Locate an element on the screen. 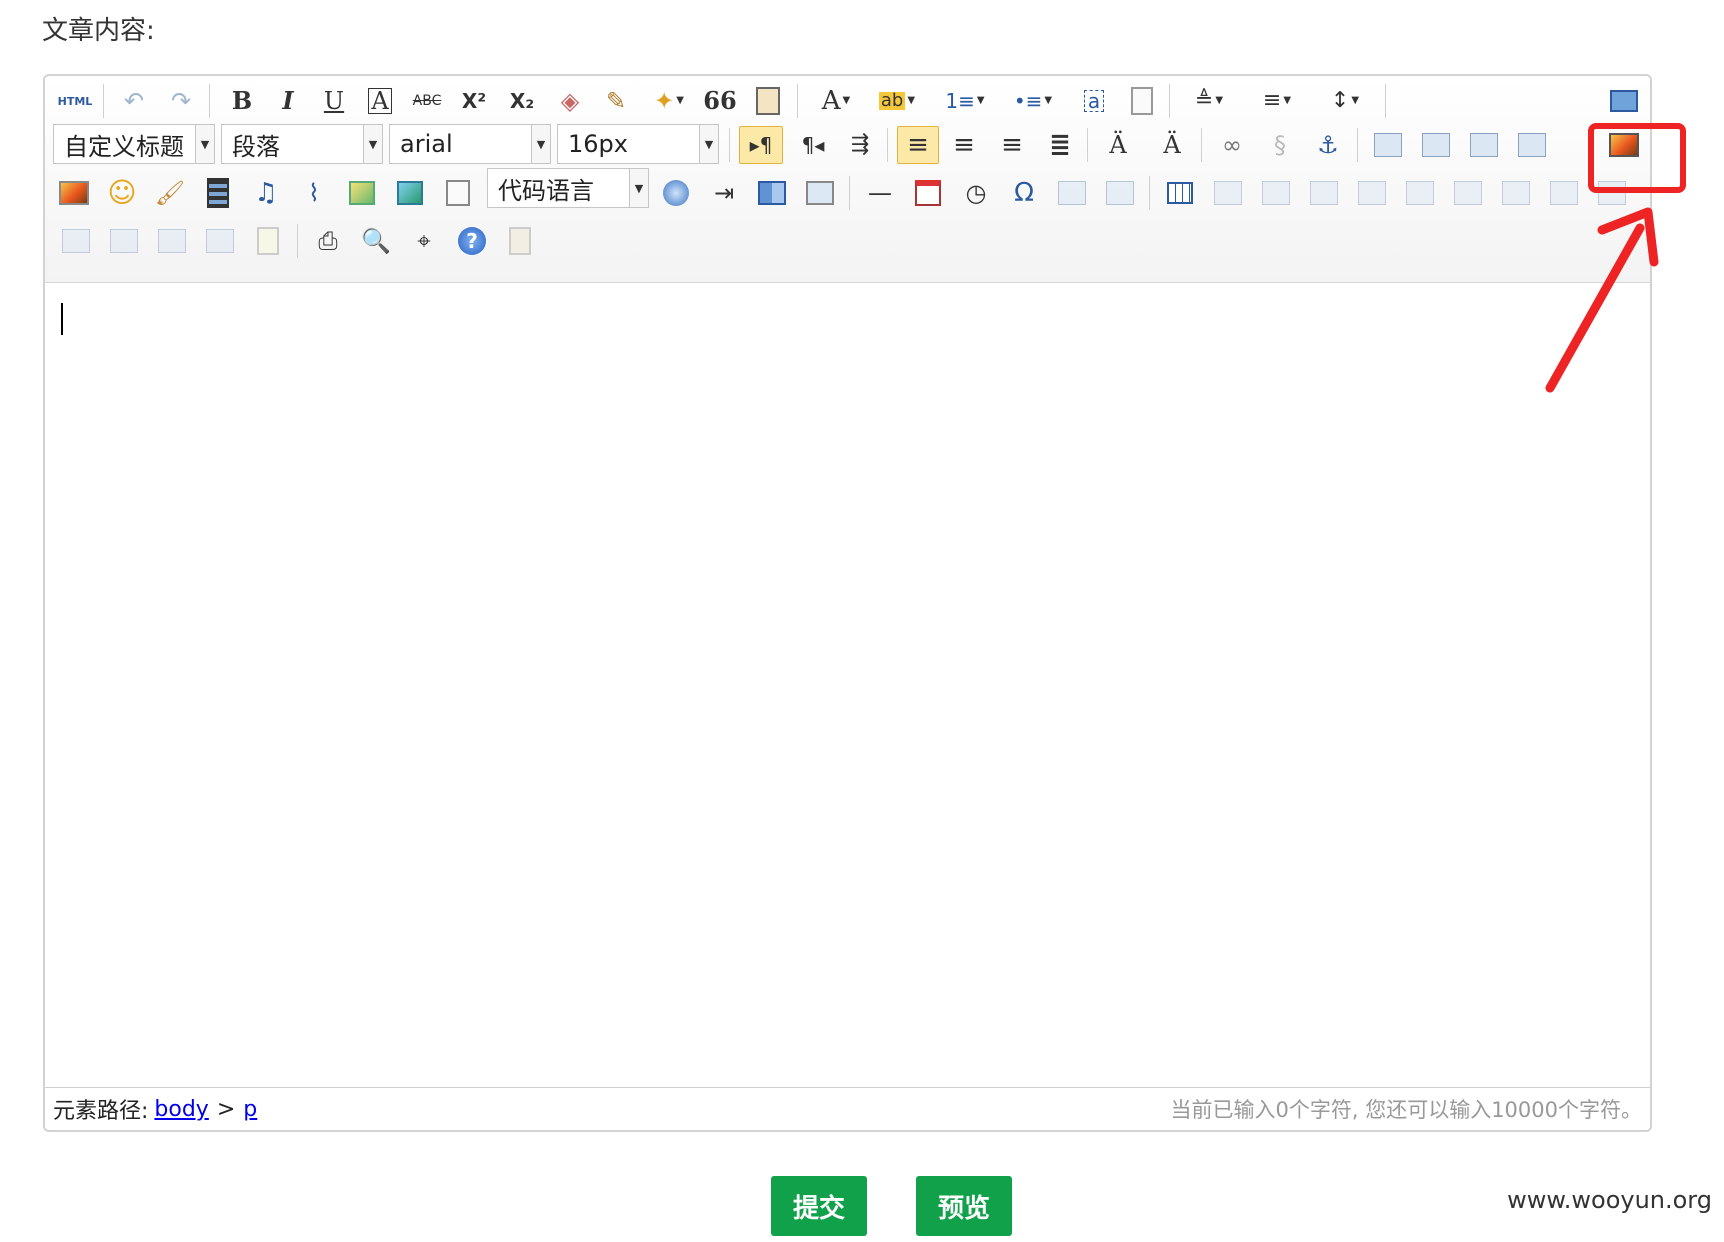  delete-row-icon is located at coordinates (1372, 193).